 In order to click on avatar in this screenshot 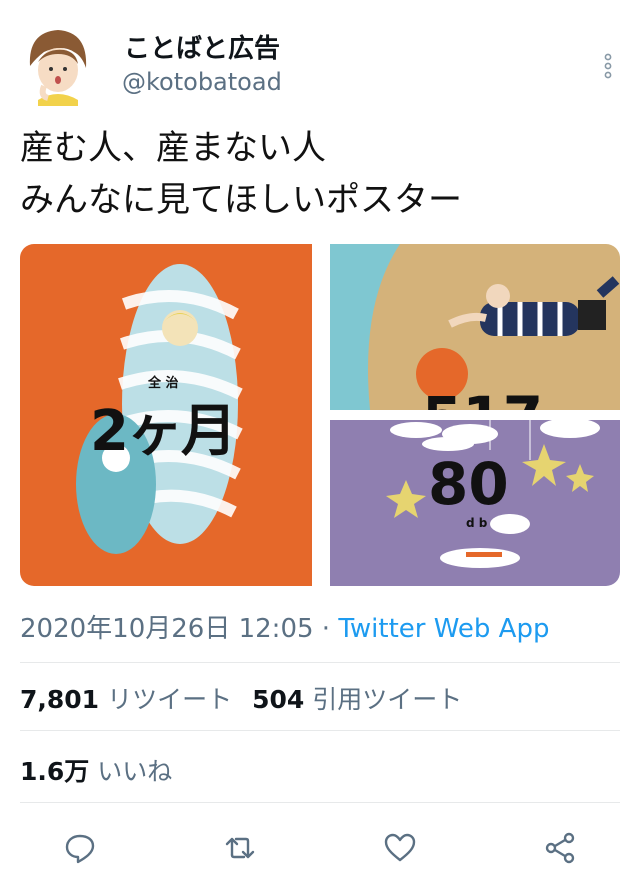, I will do `click(58, 64)`.